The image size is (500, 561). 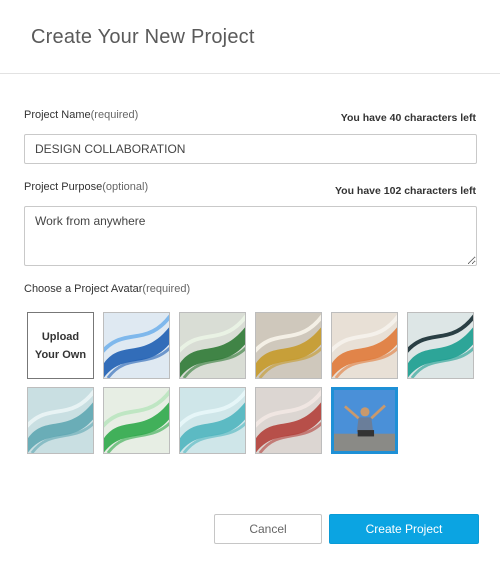 I want to click on avatar-cyan-bubbles, so click(x=212, y=420).